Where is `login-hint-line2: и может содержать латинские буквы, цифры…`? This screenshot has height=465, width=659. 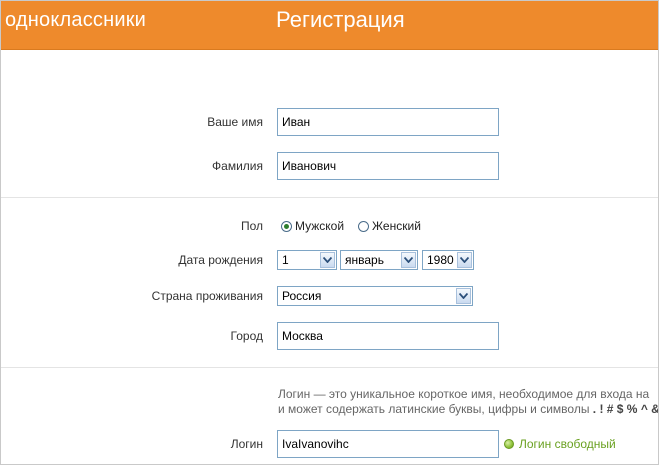 login-hint-line2: и может содержать латинские буквы, цифры… is located at coordinates (468, 409).